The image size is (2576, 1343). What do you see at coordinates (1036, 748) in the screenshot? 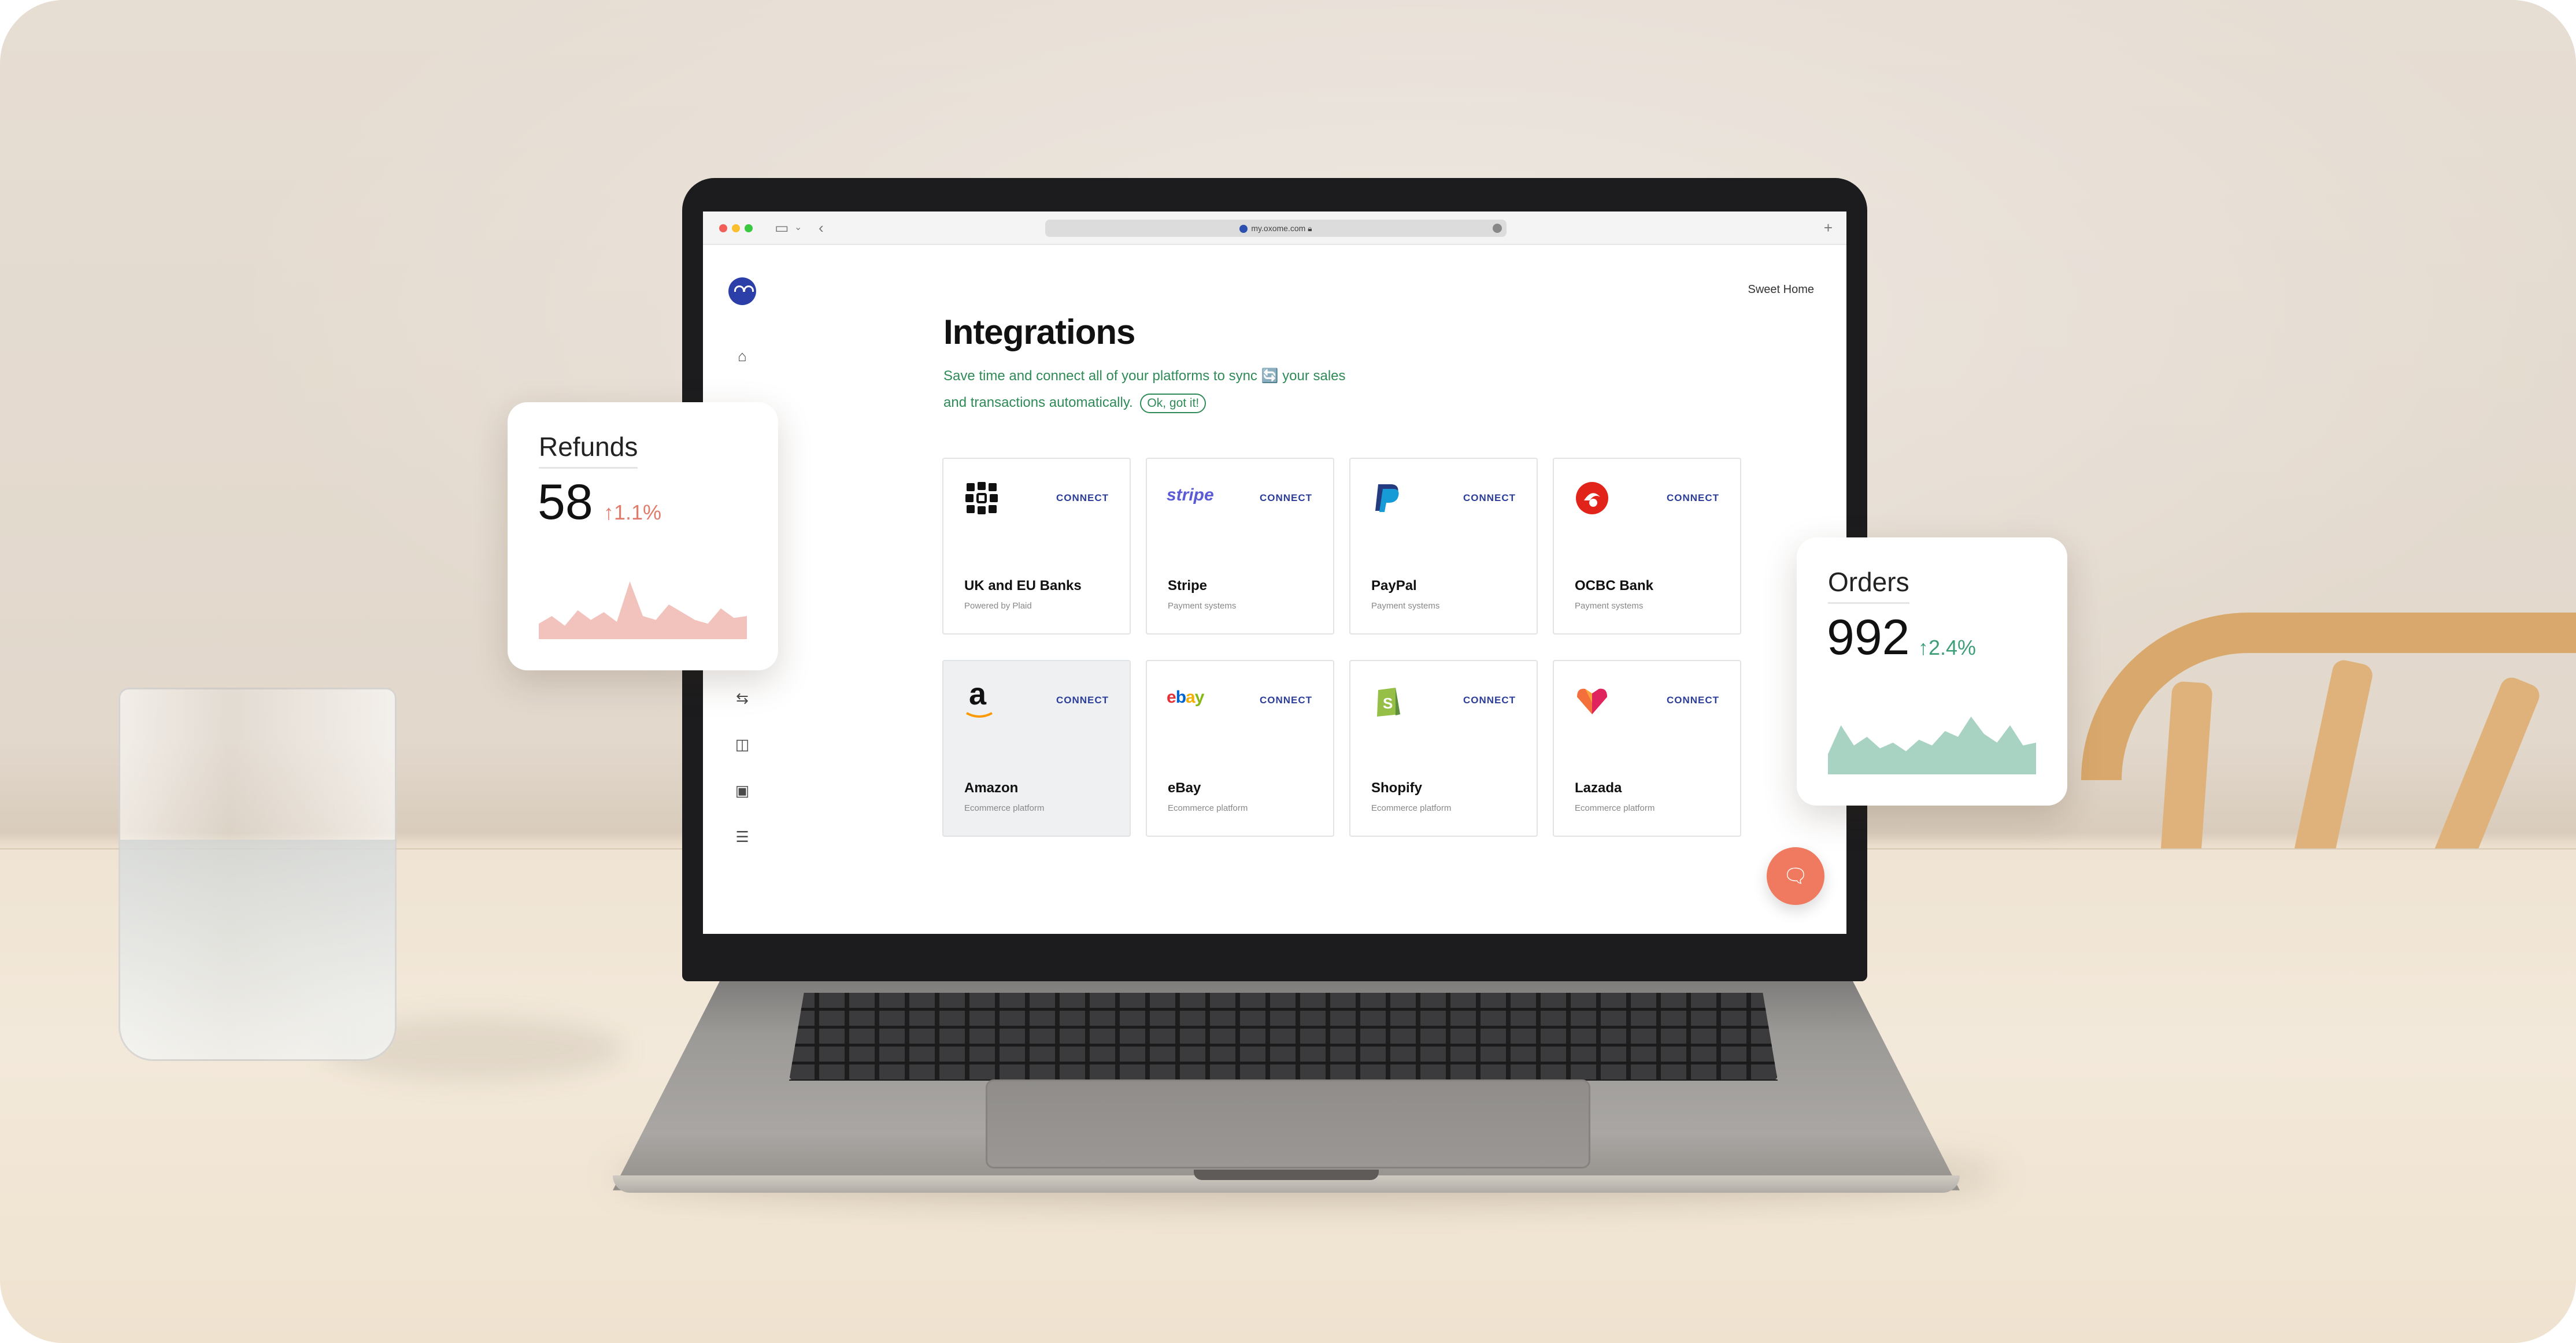
I see `integration-card-amazon: a CONNECT Amazon Ecommerce platform` at bounding box center [1036, 748].